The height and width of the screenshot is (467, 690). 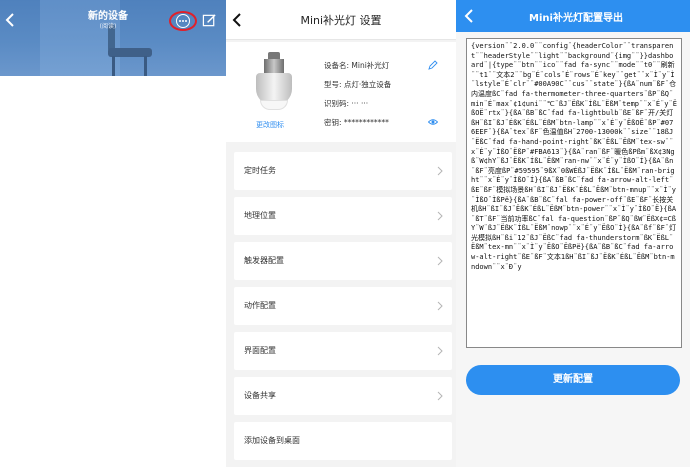 What do you see at coordinates (281, 125) in the screenshot?
I see `change-icon-link: 更改图标` at bounding box center [281, 125].